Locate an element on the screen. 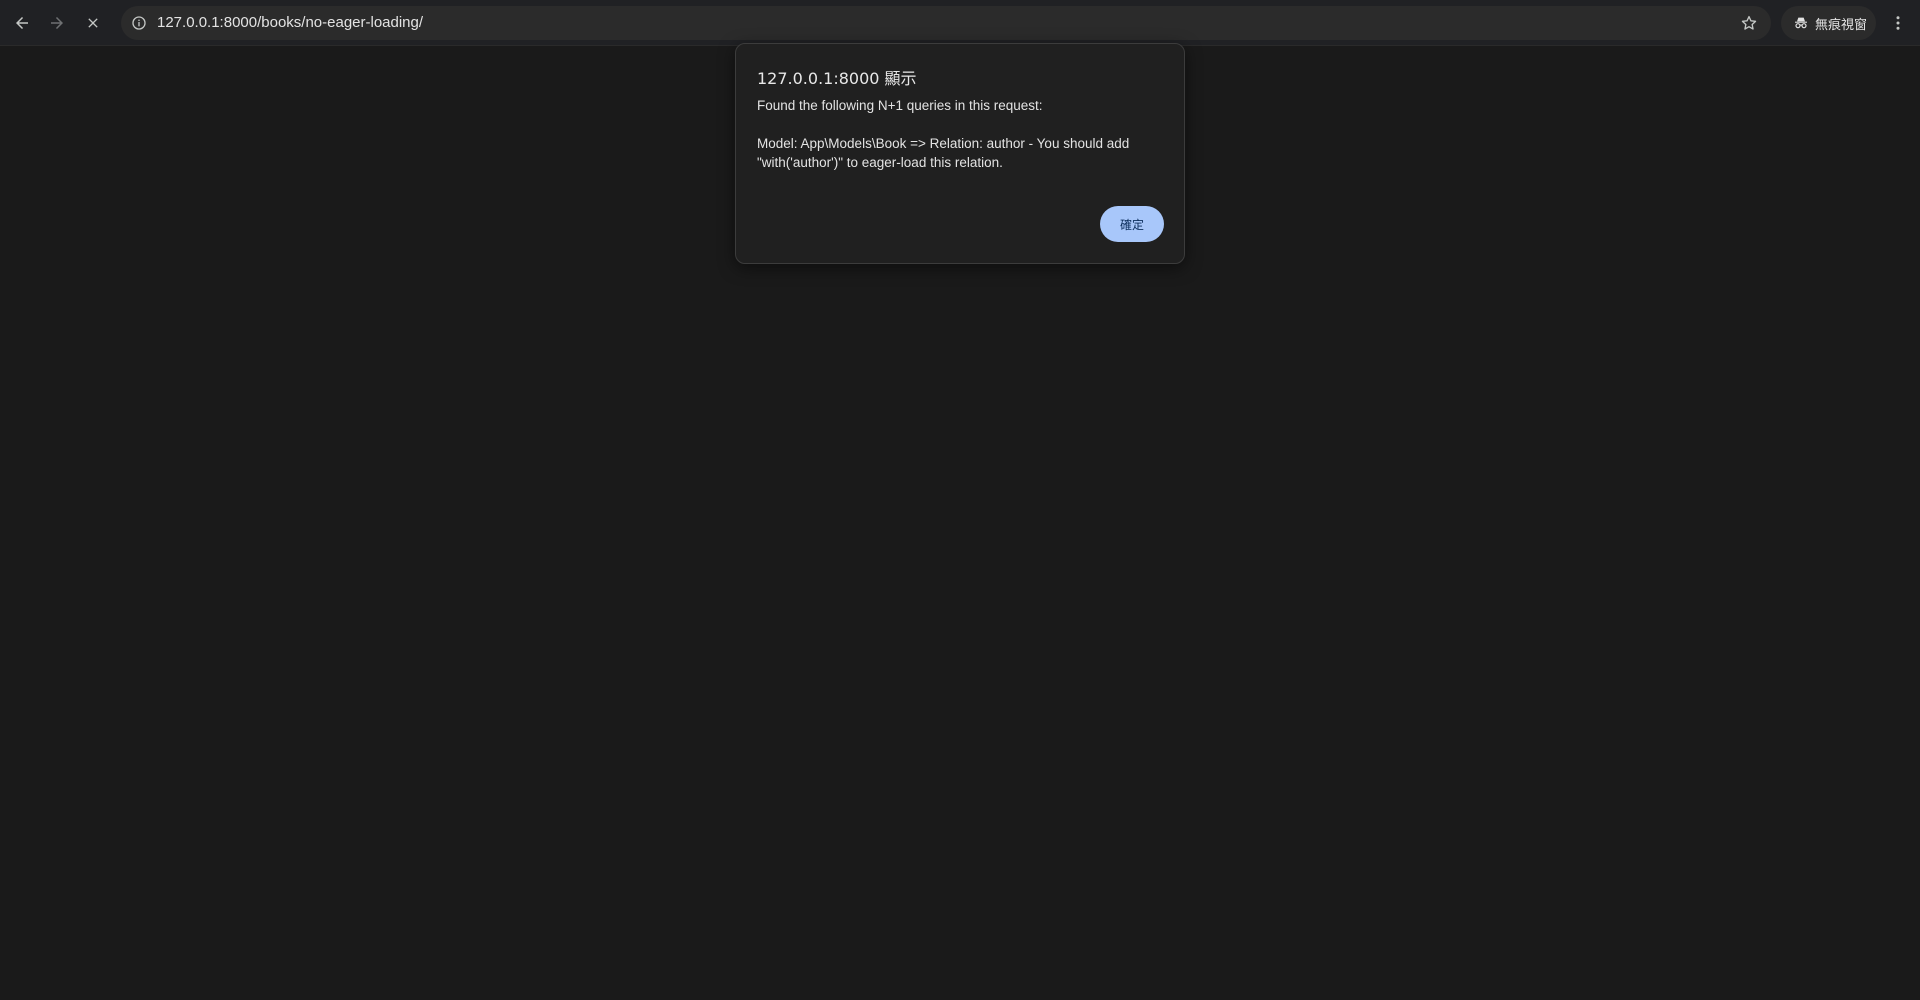 This screenshot has height=1000, width=1920. info-icon is located at coordinates (139, 23).